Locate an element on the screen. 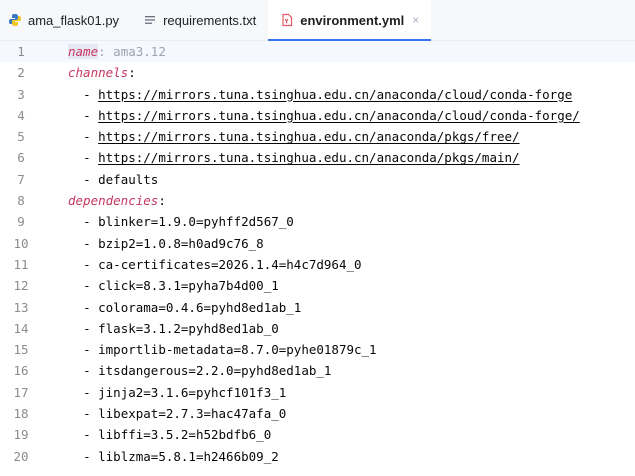  line-number: 6 is located at coordinates (21, 158).